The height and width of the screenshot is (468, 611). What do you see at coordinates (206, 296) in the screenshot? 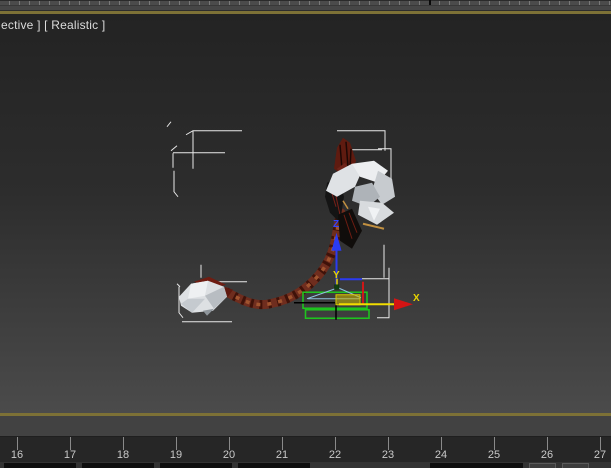
I see `axe-pommel-crystal` at bounding box center [206, 296].